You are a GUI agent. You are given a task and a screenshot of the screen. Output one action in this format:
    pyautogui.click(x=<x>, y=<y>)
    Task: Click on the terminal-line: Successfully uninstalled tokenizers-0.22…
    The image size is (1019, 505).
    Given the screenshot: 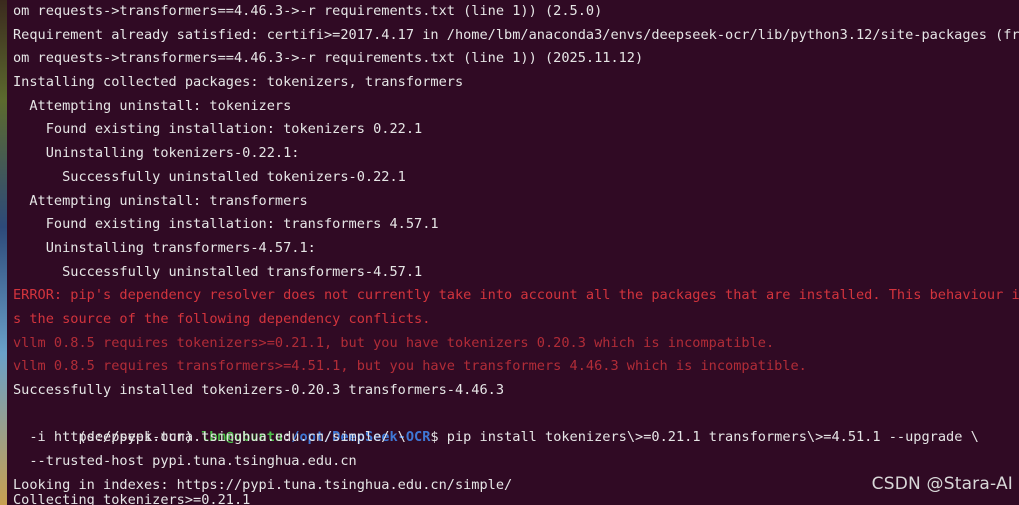 What is the action you would take?
    pyautogui.click(x=209, y=176)
    